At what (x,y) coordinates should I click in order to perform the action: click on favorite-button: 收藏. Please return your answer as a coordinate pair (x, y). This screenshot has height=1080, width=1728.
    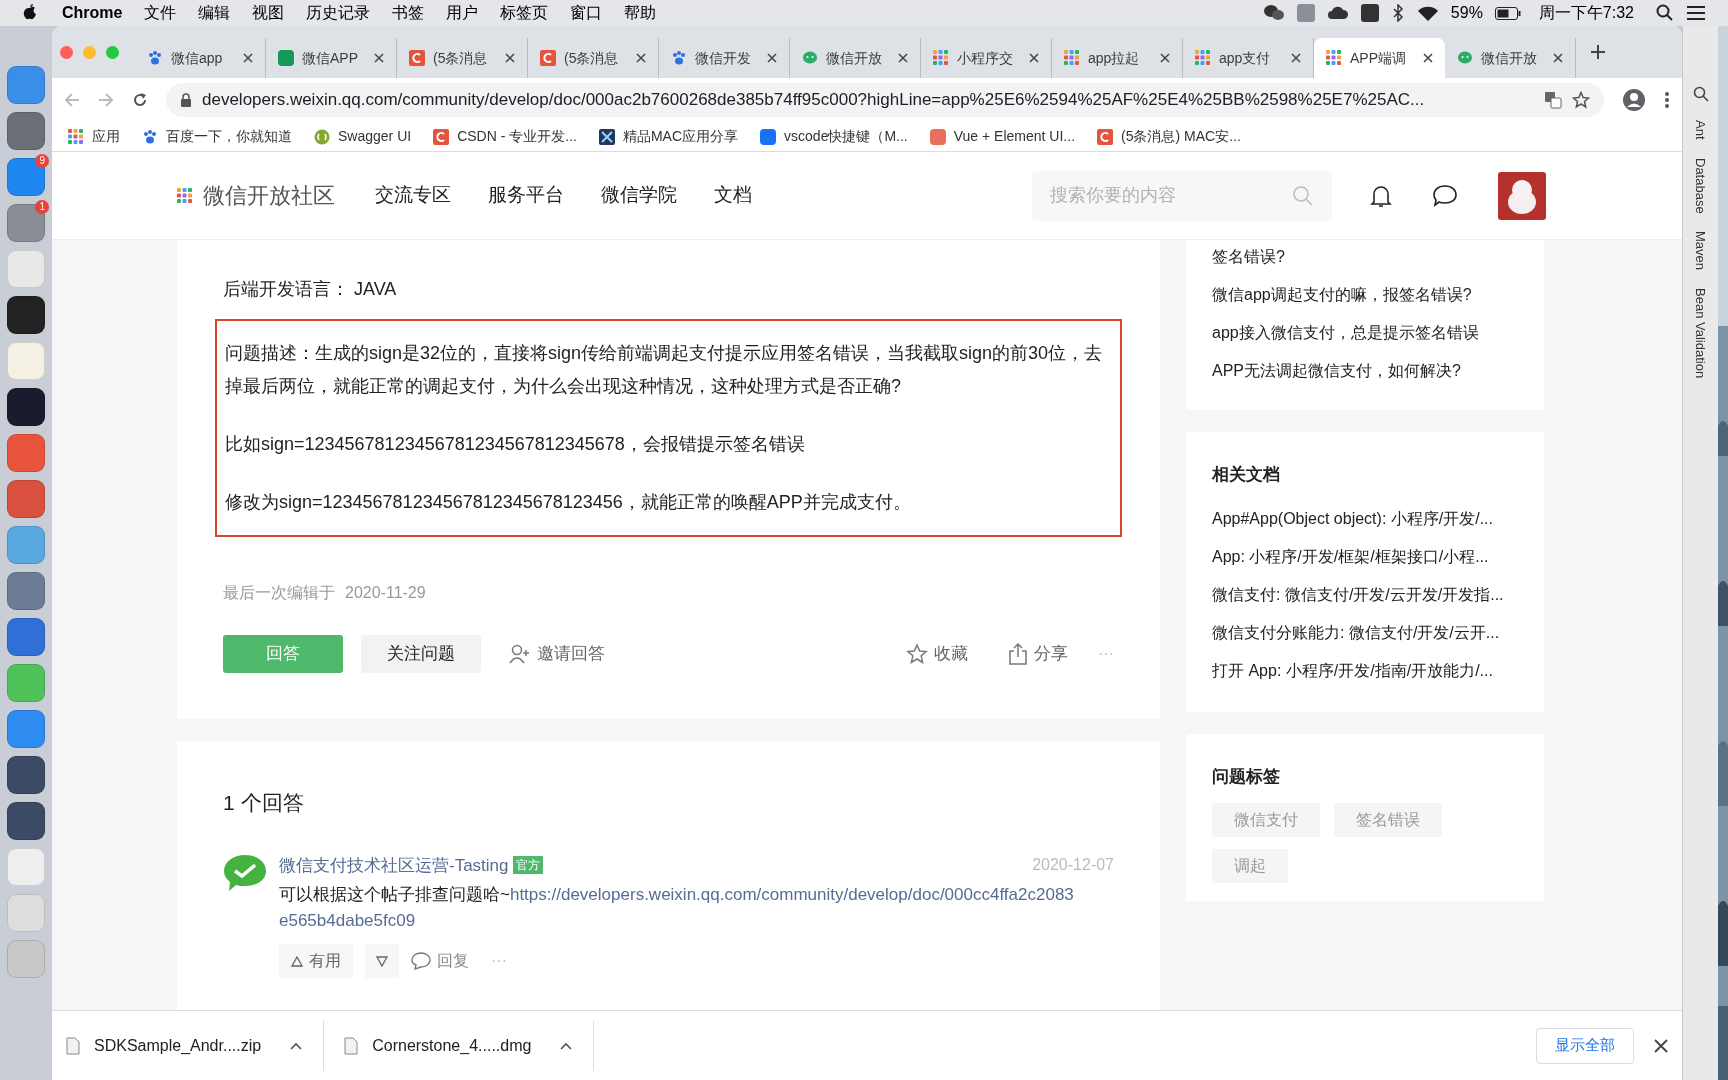
    Looking at the image, I should click on (937, 654).